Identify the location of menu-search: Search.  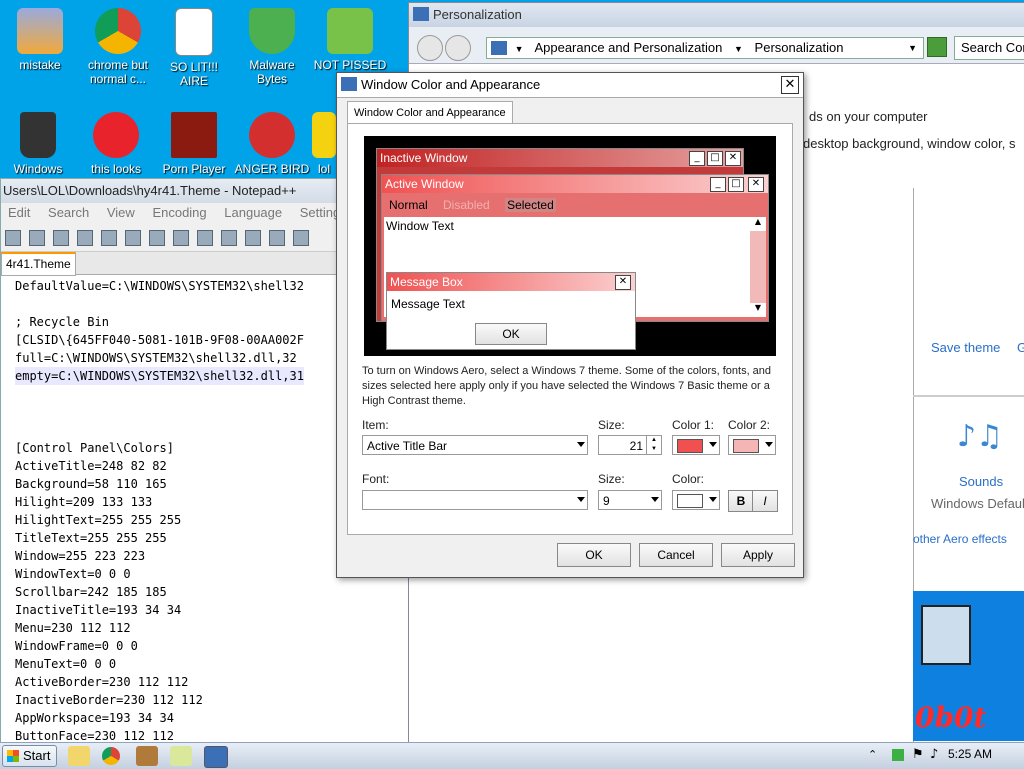
(68, 212).